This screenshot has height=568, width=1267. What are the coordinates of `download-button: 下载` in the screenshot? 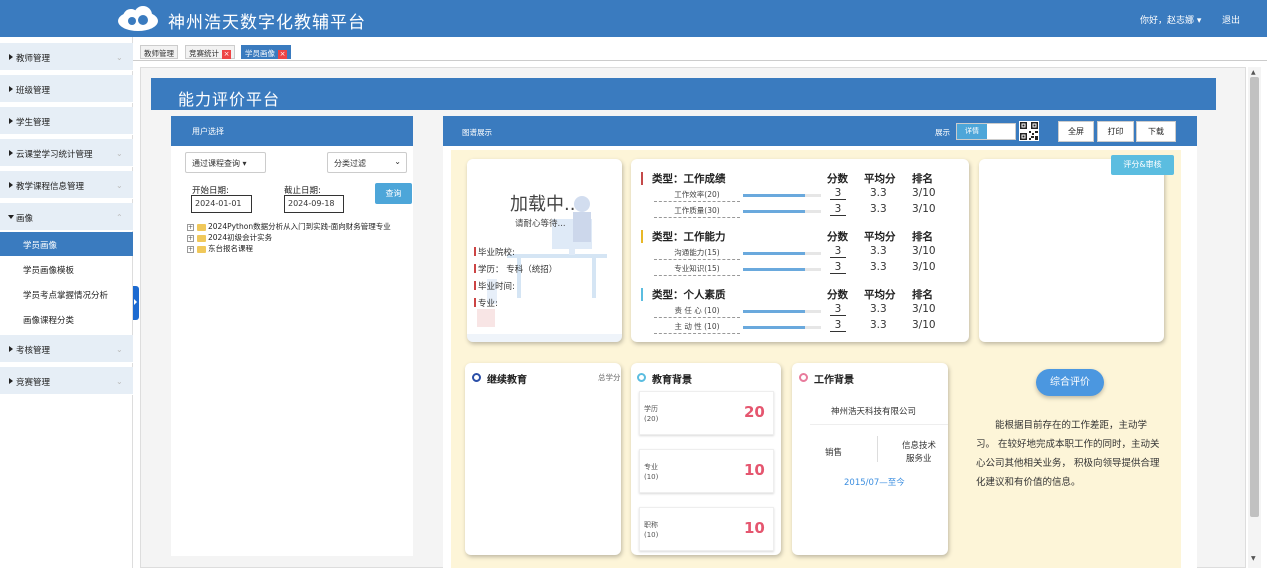 It's located at (1156, 131).